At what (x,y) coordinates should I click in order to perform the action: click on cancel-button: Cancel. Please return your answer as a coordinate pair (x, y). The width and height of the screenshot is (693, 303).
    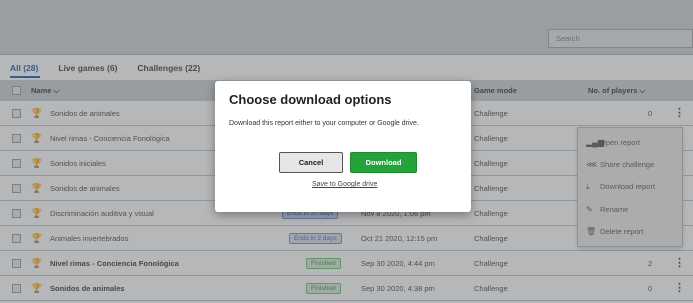
    Looking at the image, I should click on (311, 162).